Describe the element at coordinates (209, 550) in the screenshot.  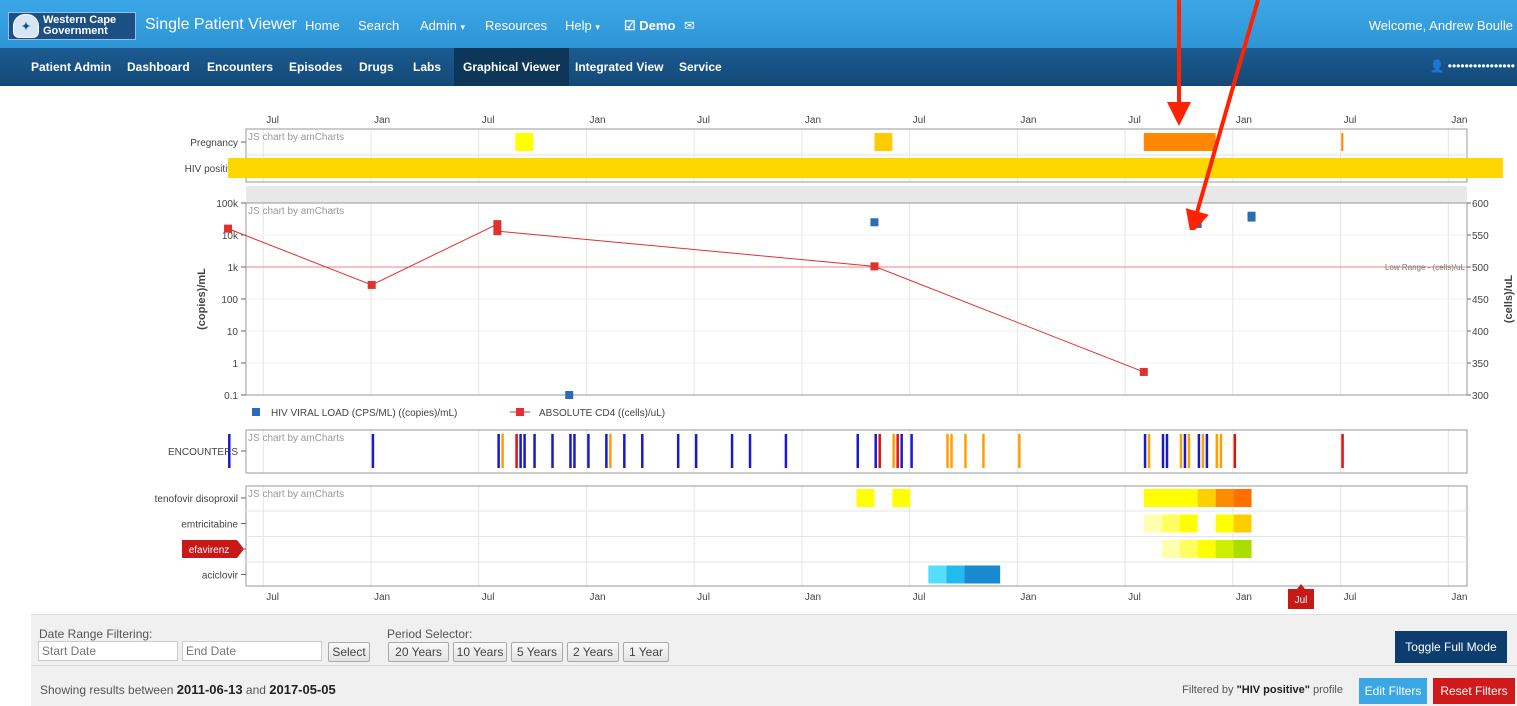
I see `drug-row-label: efavirenz` at that location.